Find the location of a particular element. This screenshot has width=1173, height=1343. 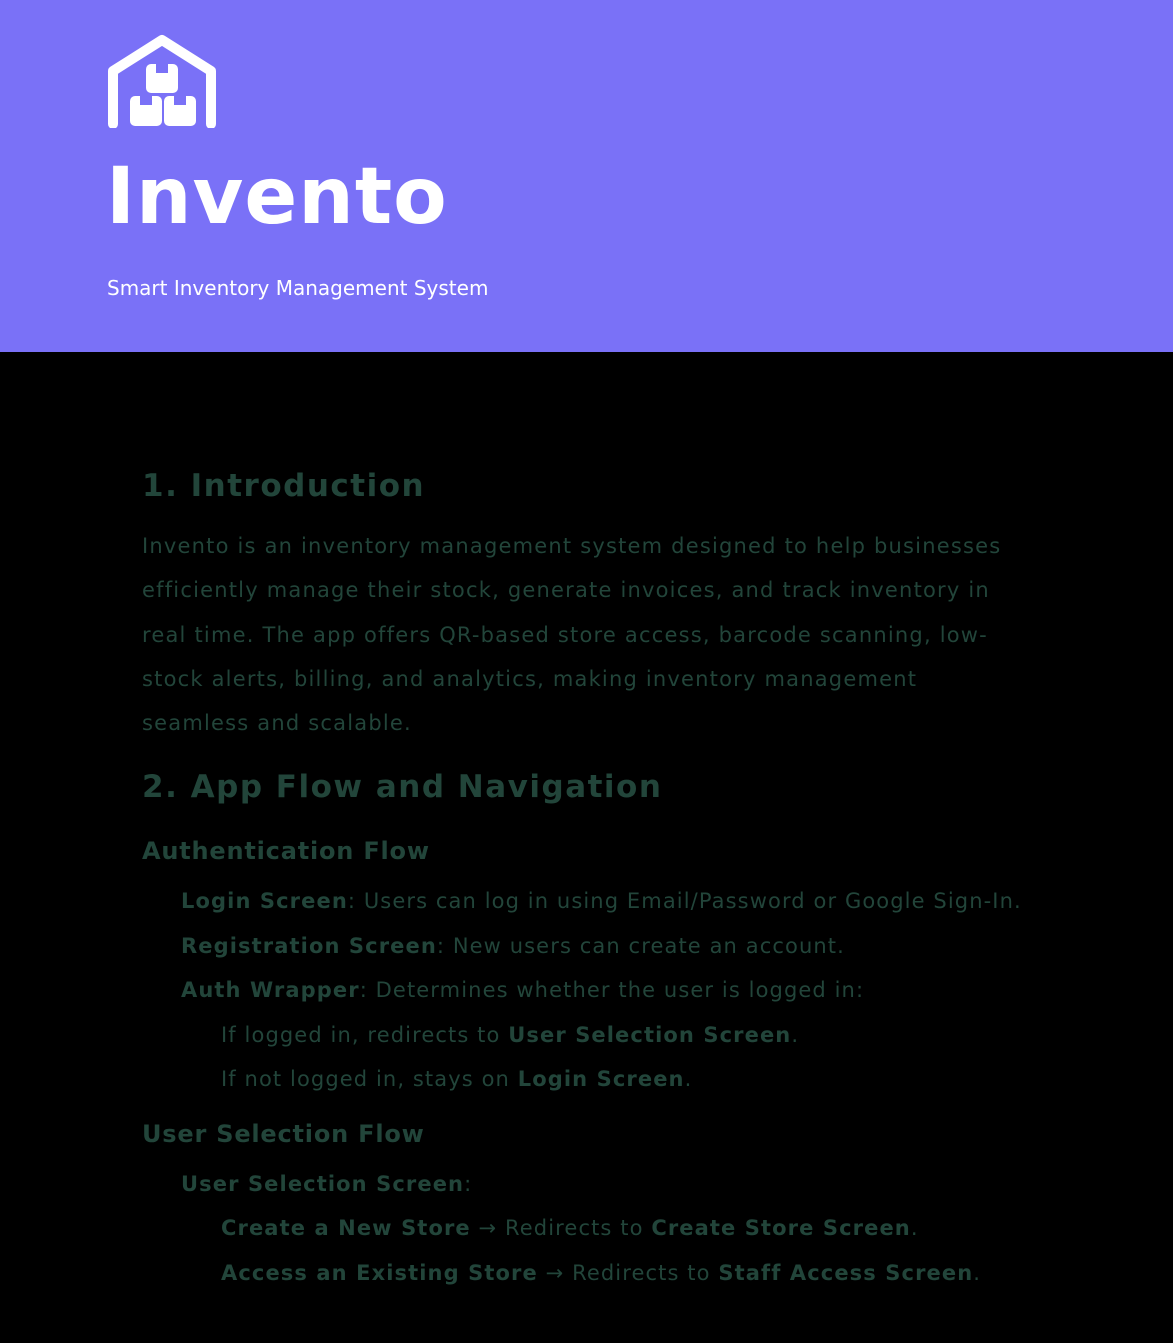

description: If logged in, redirects to is located at coordinates (365, 1034).